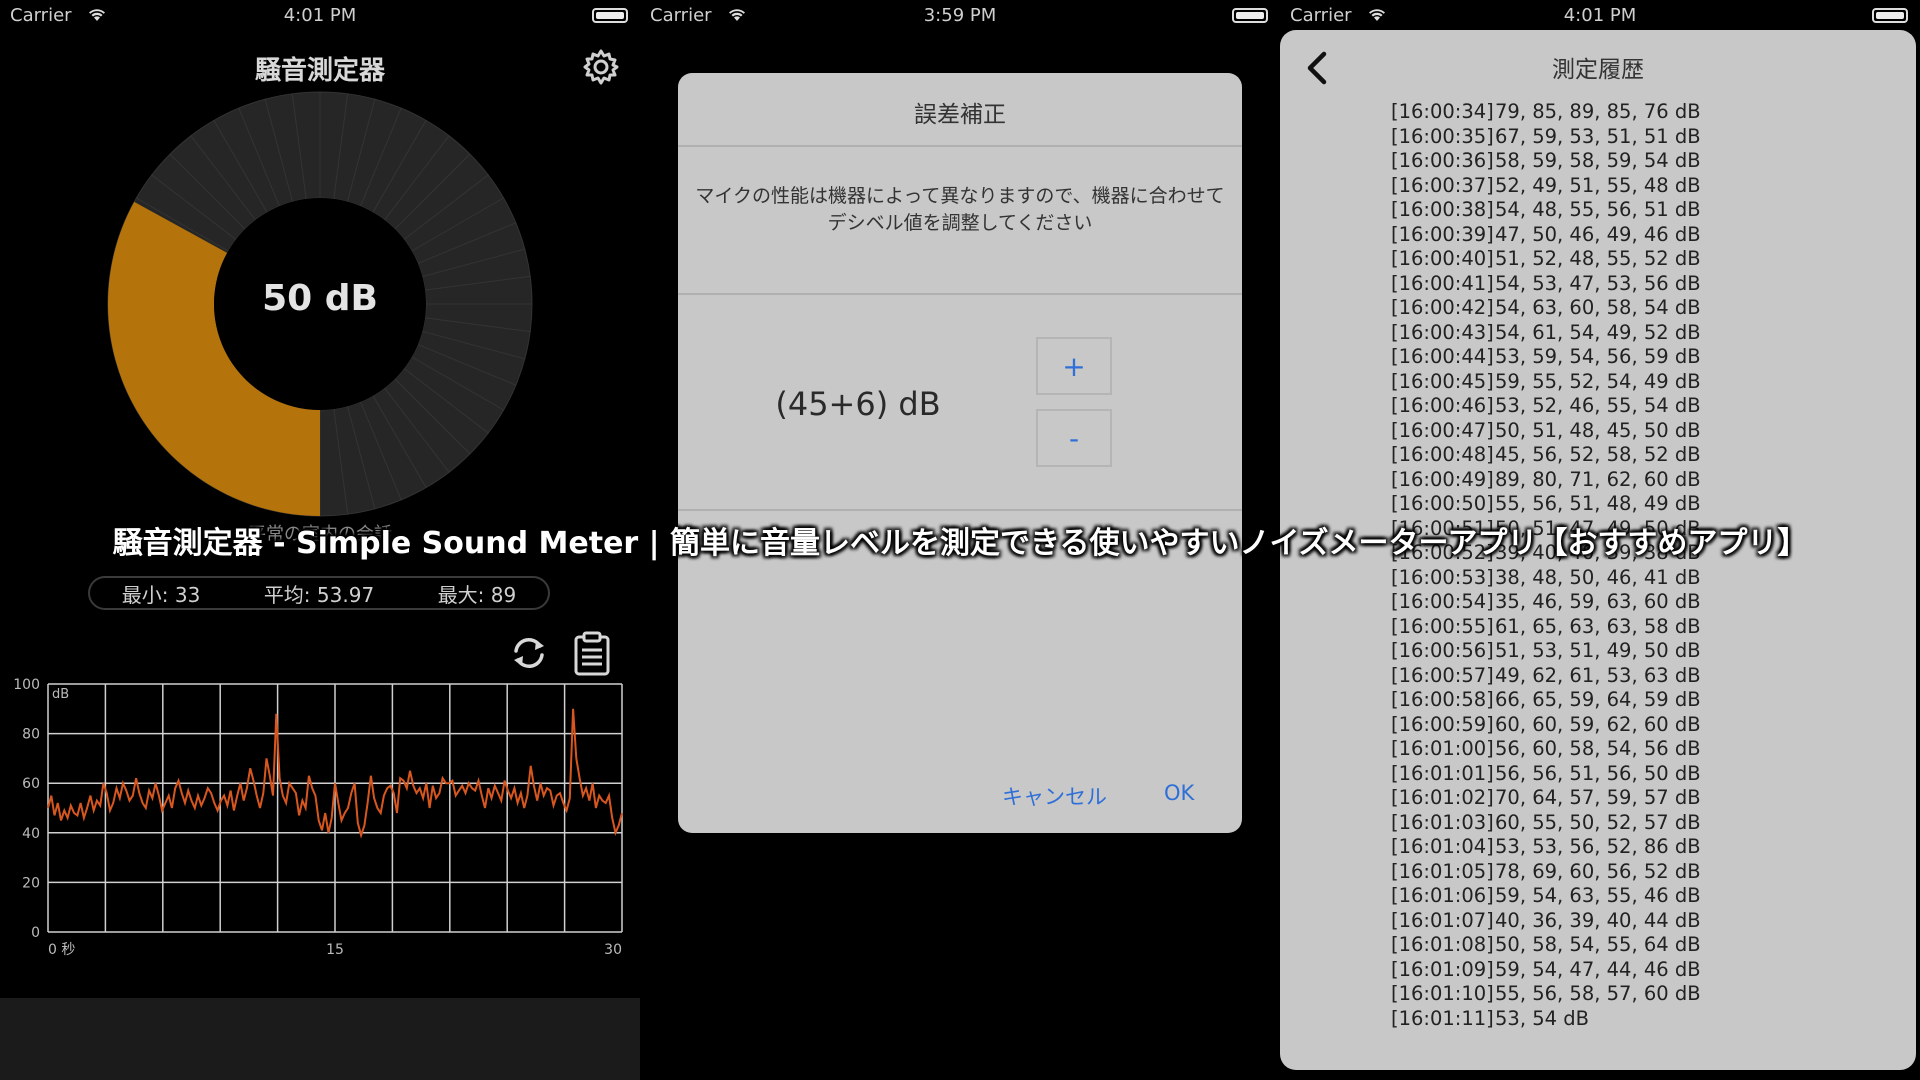 The image size is (1920, 1080). I want to click on history-row: [16:00:58]66, 65, 59, 64, 59 dB, so click(1611, 700).